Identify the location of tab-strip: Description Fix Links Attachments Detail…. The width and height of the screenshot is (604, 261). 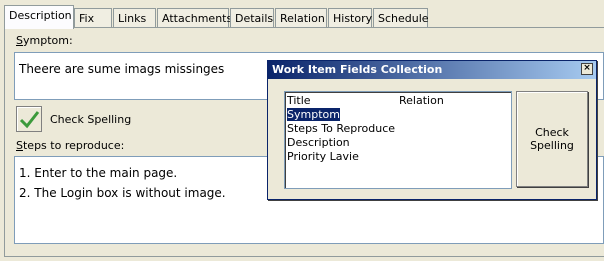
(304, 16).